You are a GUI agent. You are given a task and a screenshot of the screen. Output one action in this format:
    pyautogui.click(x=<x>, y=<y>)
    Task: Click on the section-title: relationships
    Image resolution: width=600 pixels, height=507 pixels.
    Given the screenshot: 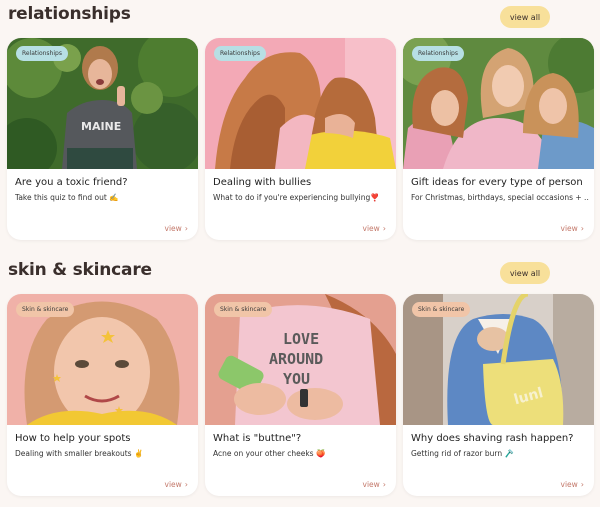 What is the action you would take?
    pyautogui.click(x=69, y=14)
    